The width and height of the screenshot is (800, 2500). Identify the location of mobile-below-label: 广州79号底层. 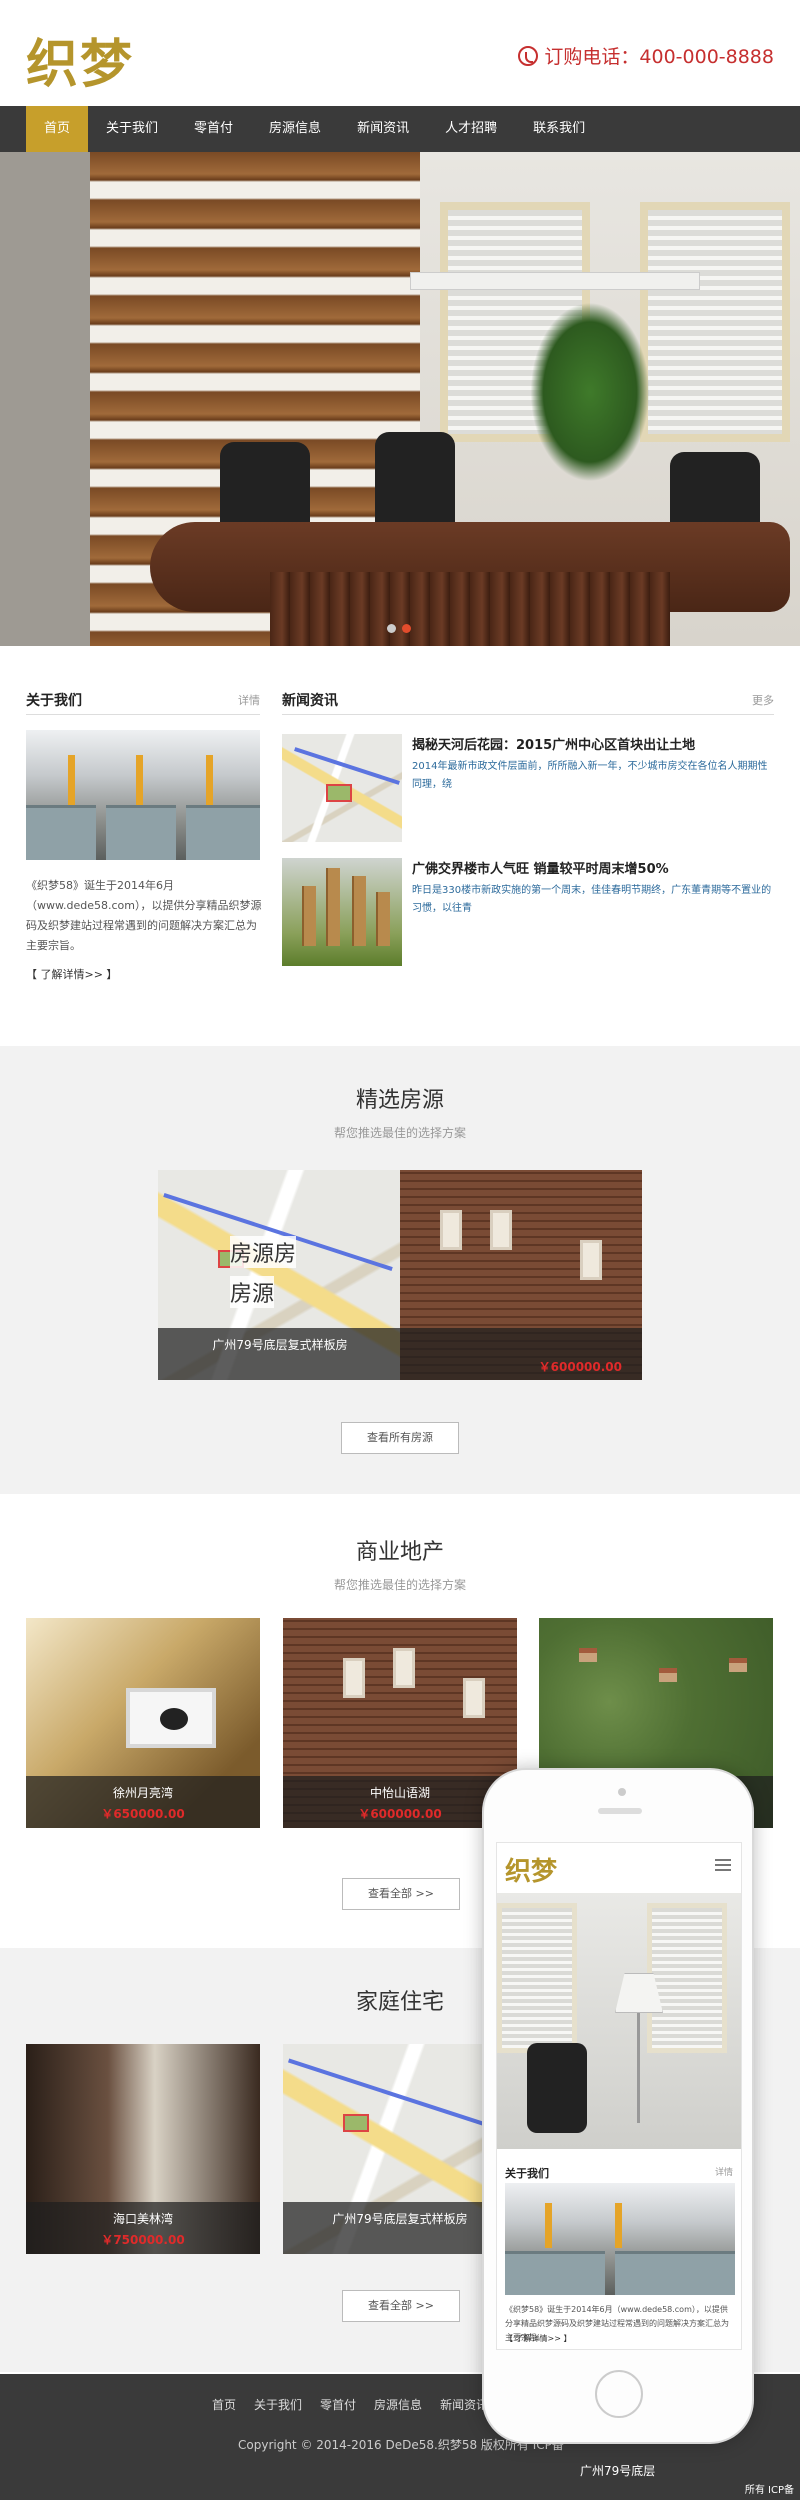
(618, 2471).